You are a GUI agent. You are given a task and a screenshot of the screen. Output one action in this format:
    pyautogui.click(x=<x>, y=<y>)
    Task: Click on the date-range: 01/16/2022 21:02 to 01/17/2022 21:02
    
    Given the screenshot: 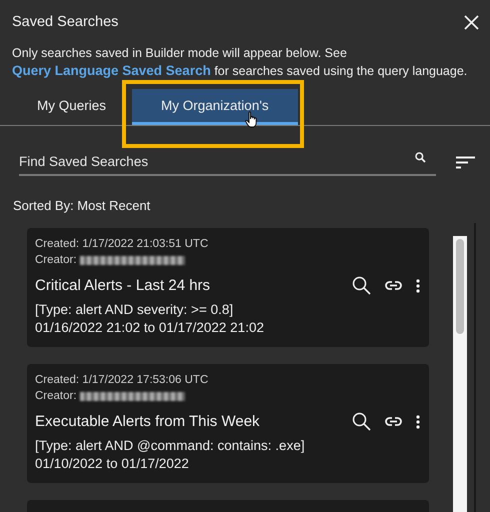 What is the action you would take?
    pyautogui.click(x=150, y=328)
    